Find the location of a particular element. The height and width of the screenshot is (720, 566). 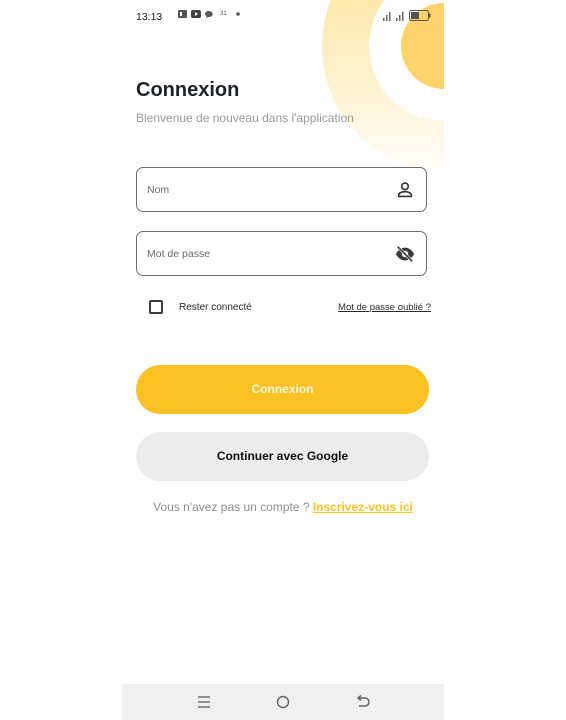

status-time: 13:13 is located at coordinates (149, 17).